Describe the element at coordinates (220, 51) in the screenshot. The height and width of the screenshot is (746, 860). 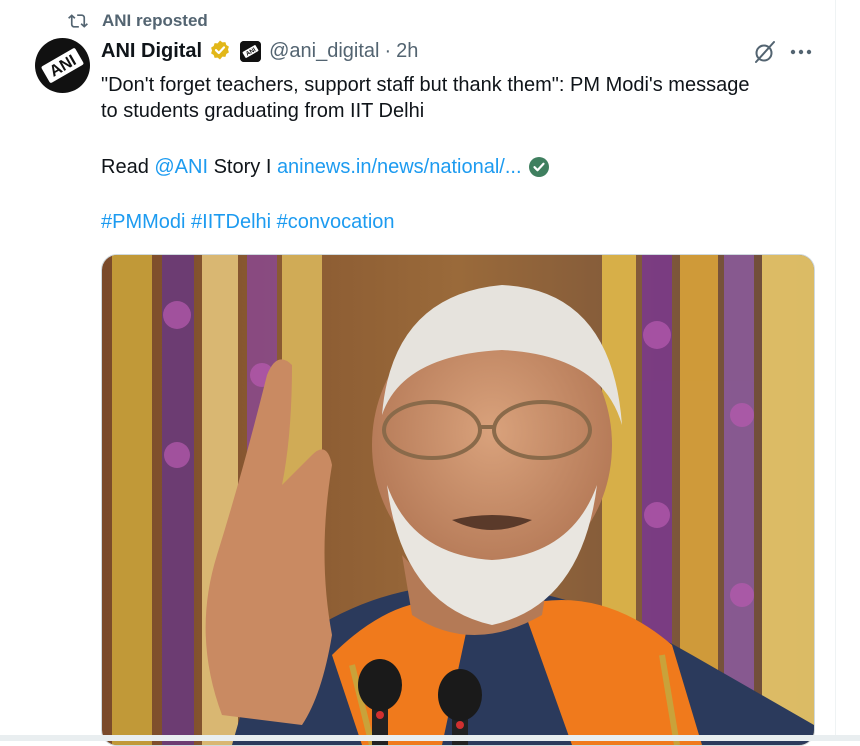
I see `verified-badge-icon` at that location.